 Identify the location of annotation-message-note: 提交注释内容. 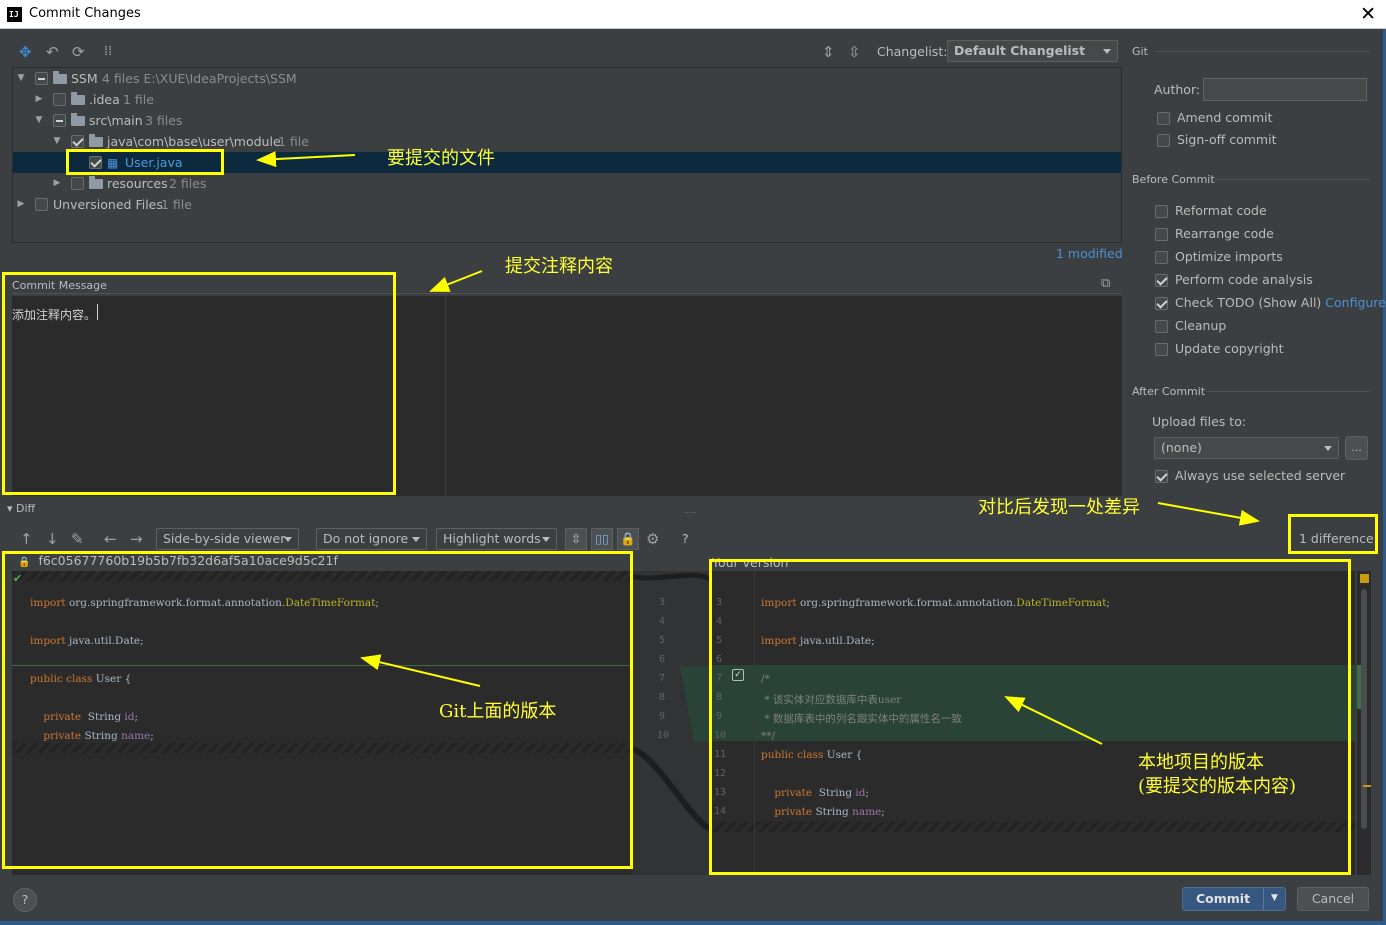
(559, 266).